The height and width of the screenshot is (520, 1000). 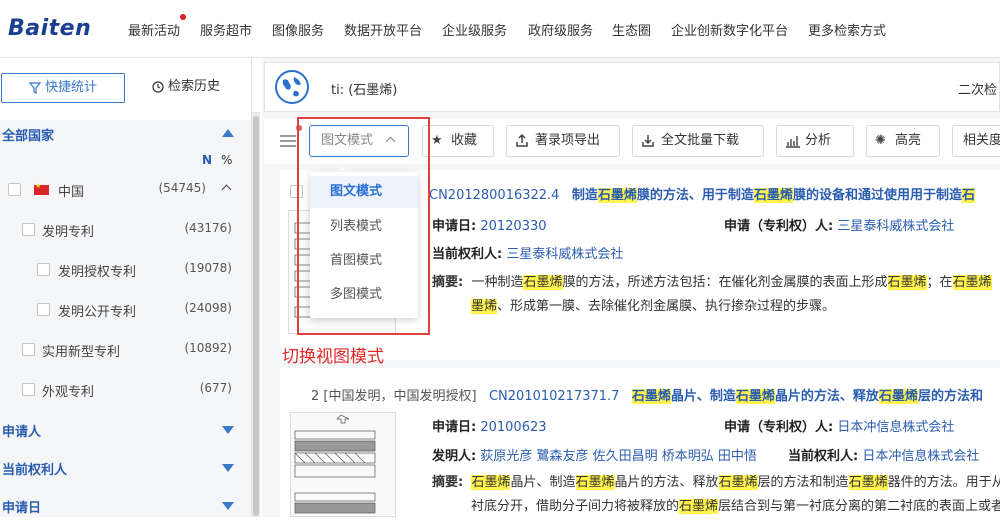 I want to click on result-tags: [中国发明，中国发明授权], so click(x=399, y=396).